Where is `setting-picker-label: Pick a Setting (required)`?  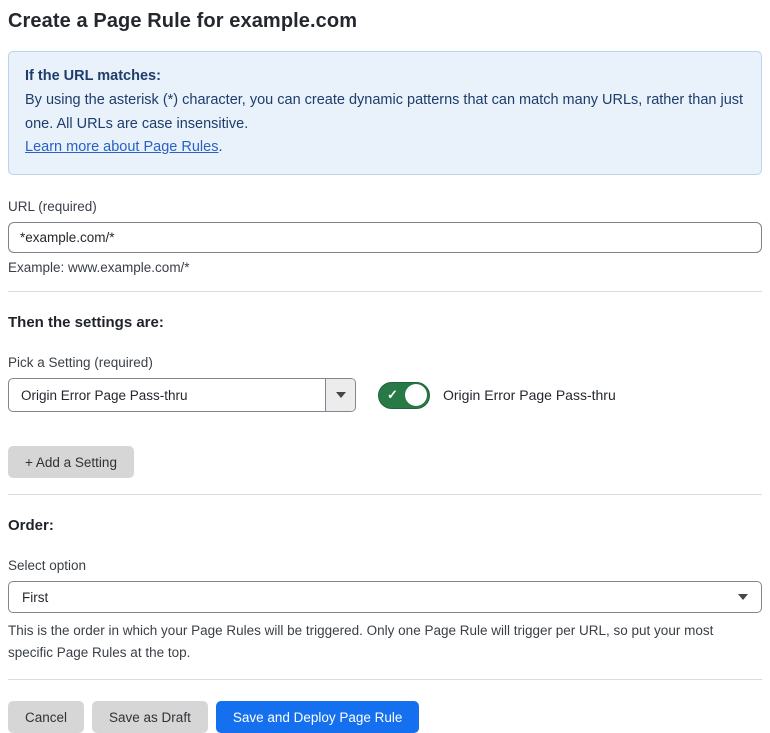
setting-picker-label: Pick a Setting (required) is located at coordinates (80, 363).